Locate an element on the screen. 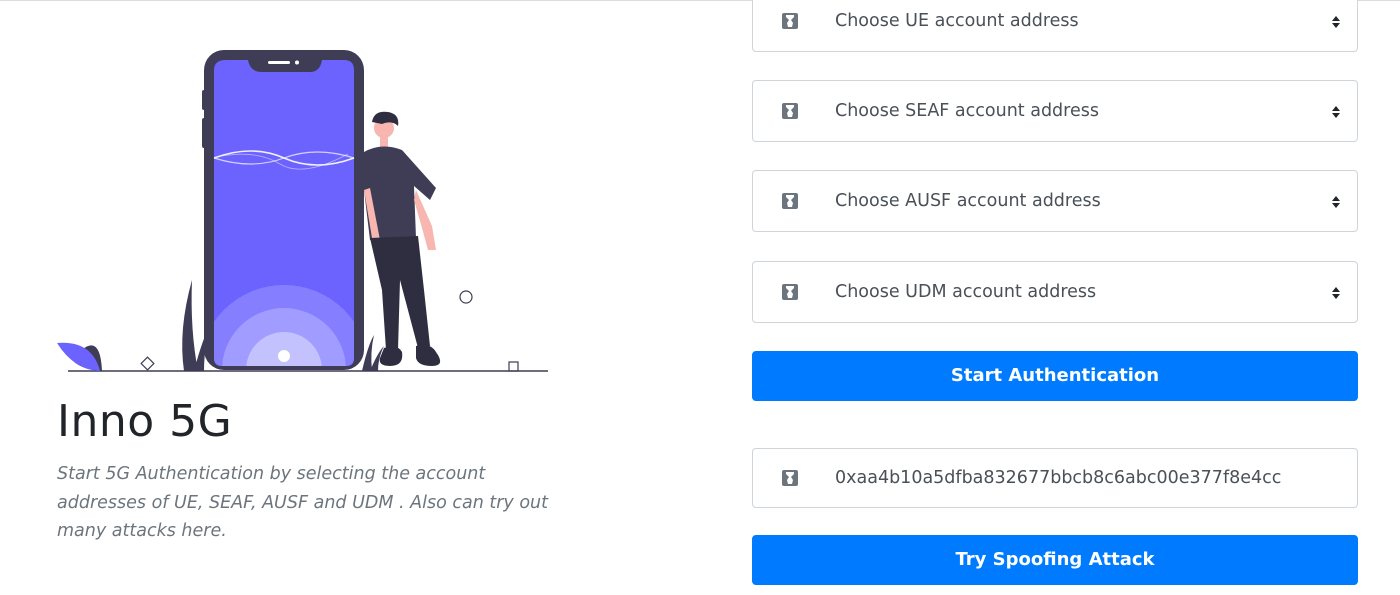  ausf-account-select: Choose AUSF account address is located at coordinates (1055, 201).